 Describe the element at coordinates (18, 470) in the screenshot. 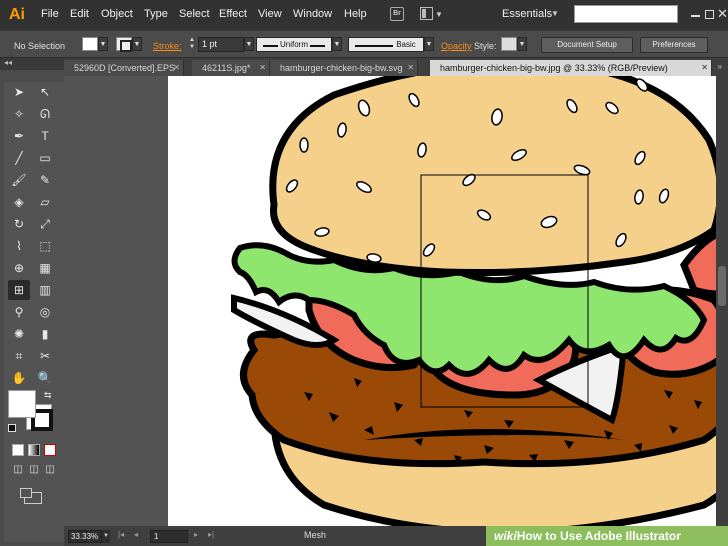

I see `draw-normal-icon: ◫` at that location.